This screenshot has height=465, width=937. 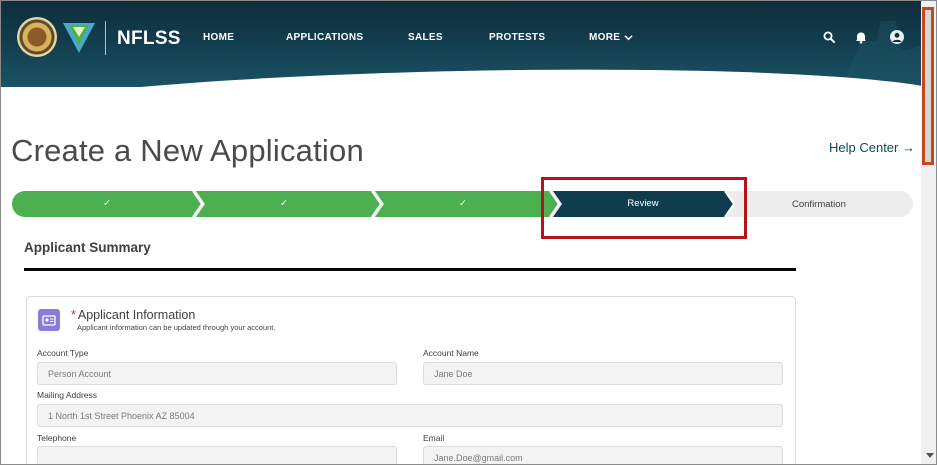 What do you see at coordinates (434, 438) in the screenshot?
I see `email-label: Email` at bounding box center [434, 438].